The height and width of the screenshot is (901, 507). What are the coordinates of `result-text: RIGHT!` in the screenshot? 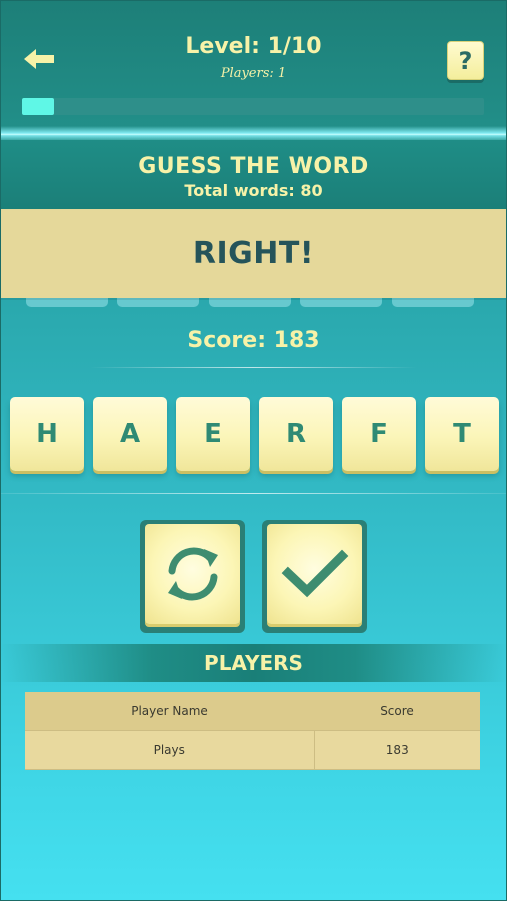 It's located at (253, 253).